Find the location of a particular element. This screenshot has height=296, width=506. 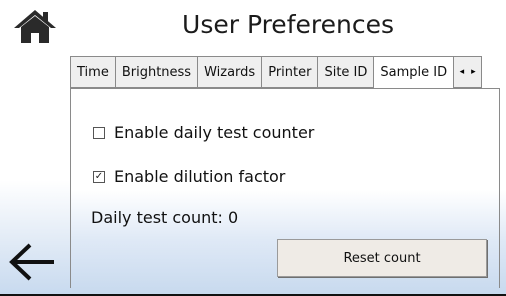

daily-counter-checkbox: Enable daily test counter is located at coordinates (203, 132).